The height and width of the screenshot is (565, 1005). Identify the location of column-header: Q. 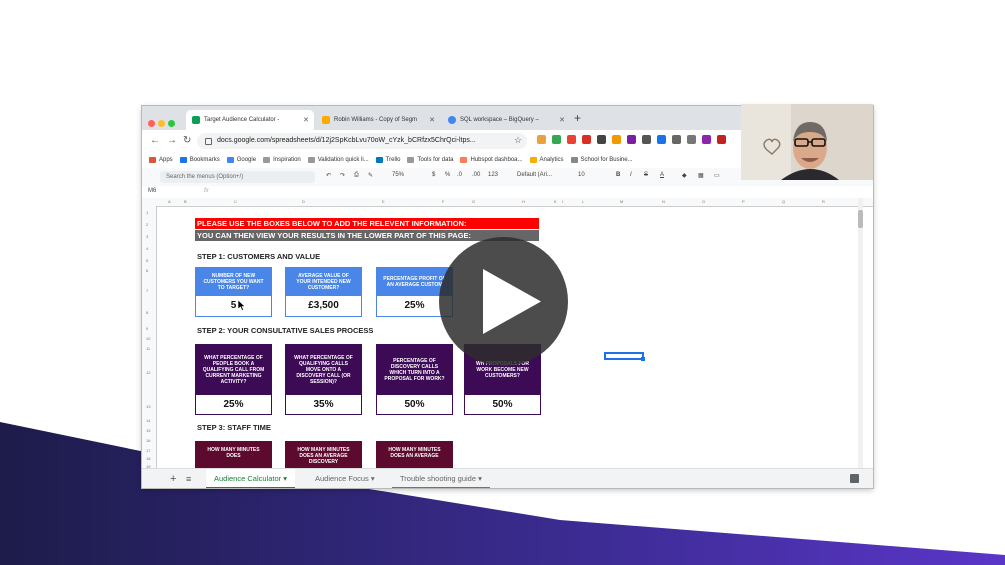
(783, 201).